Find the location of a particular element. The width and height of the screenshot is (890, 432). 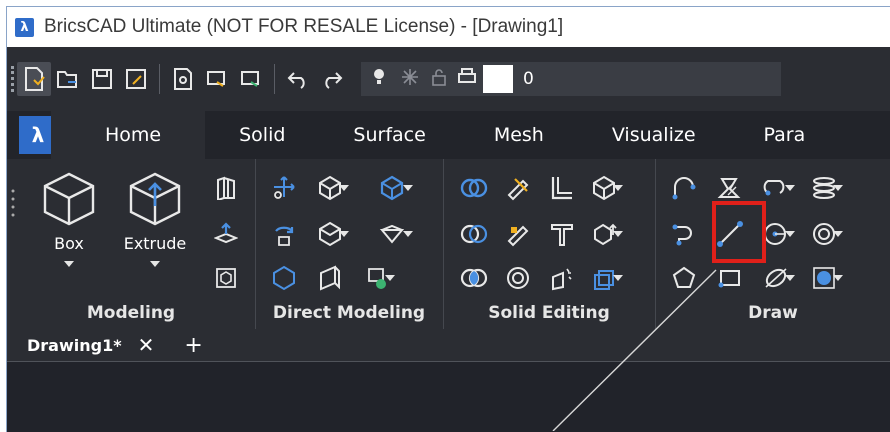

tab-home: Home is located at coordinates (128, 135).